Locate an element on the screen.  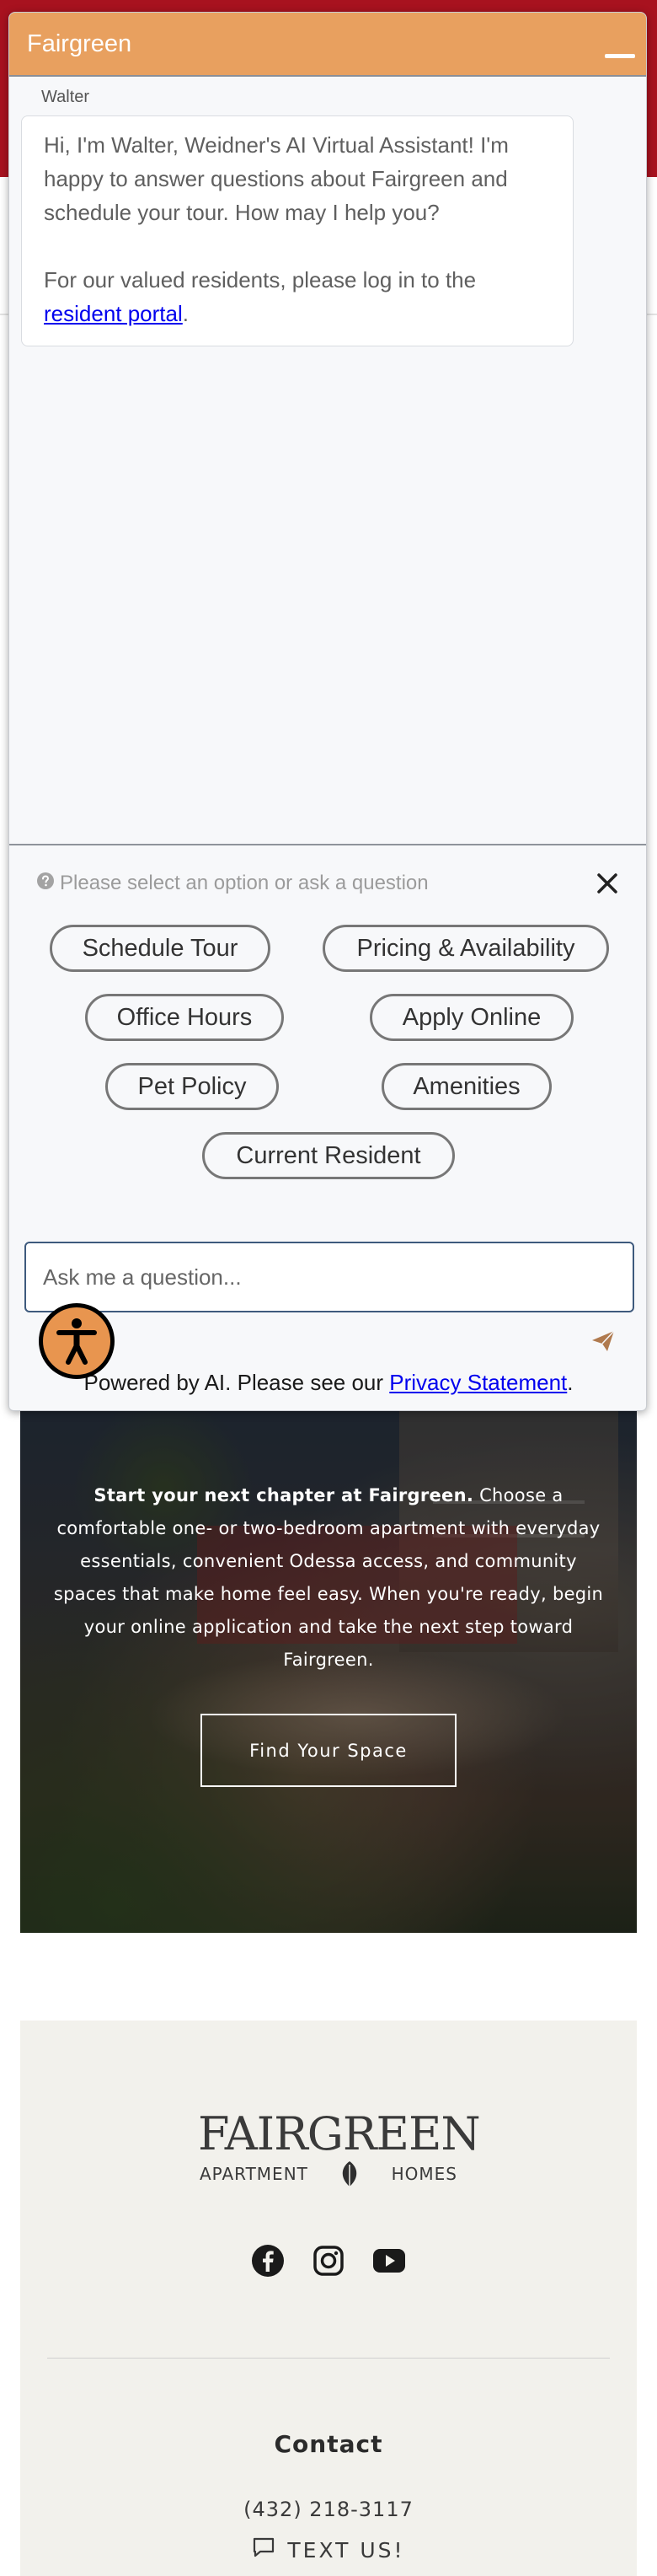
option-apply-online: Apply Online is located at coordinates (472, 1017).